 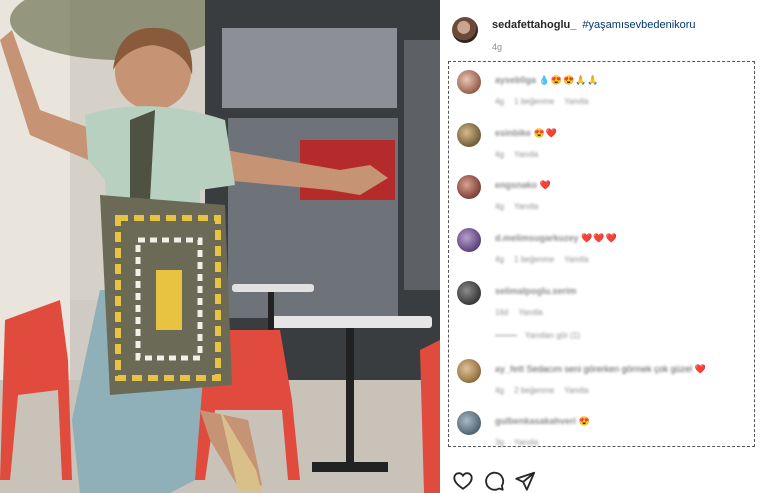 I want to click on comment-text: ❤️, so click(x=545, y=185).